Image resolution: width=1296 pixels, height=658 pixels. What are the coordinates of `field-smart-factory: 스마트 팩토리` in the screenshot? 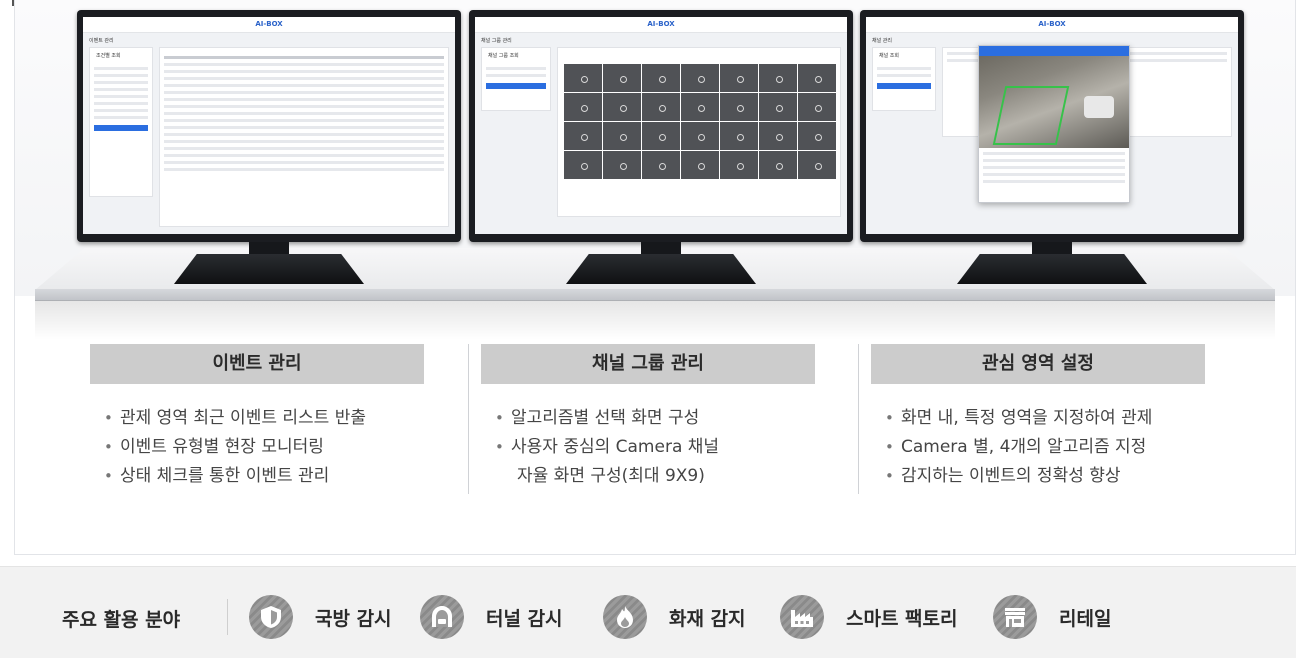 It's located at (869, 617).